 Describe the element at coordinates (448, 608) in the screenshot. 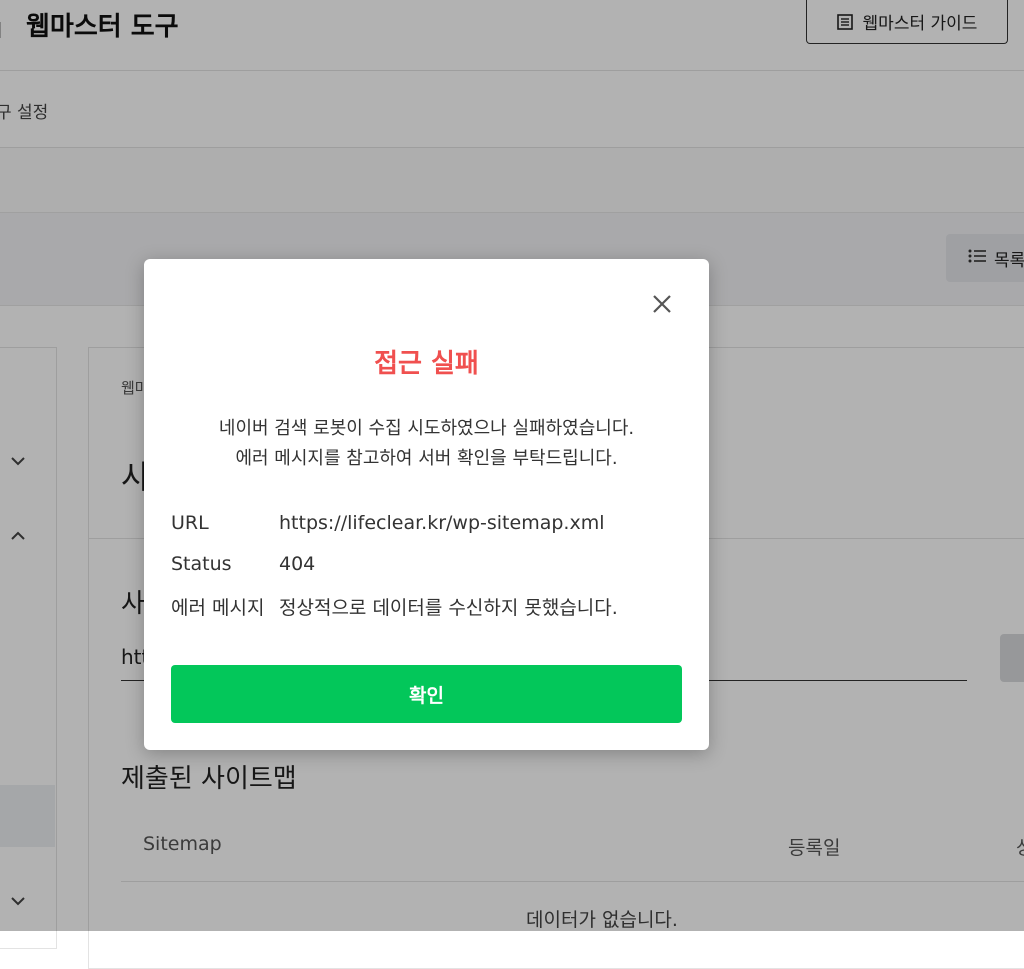

I see `info-value: 정상적으로 데이터를 수신하지 못했습니다.` at that location.